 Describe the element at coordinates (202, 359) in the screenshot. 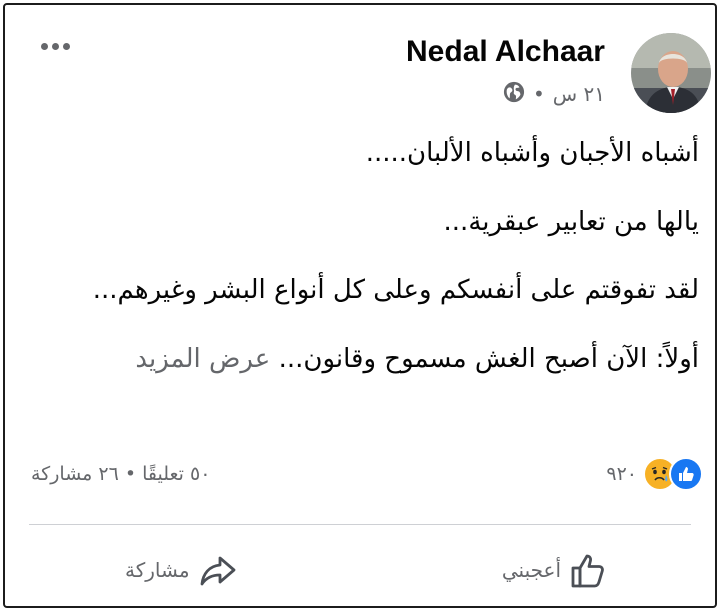

I see `see-more-link: عرض المزيد` at that location.